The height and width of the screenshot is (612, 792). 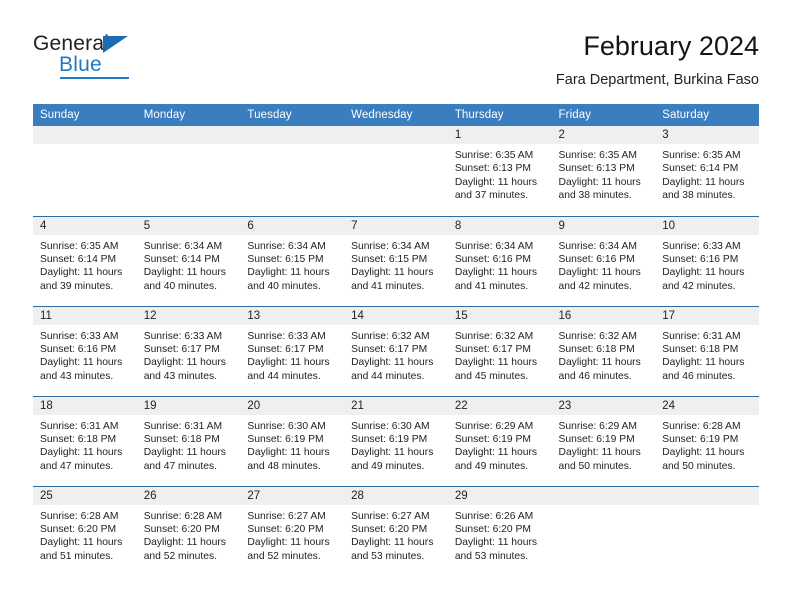 What do you see at coordinates (133, 61) in the screenshot?
I see `brand-logo: General Blue` at bounding box center [133, 61].